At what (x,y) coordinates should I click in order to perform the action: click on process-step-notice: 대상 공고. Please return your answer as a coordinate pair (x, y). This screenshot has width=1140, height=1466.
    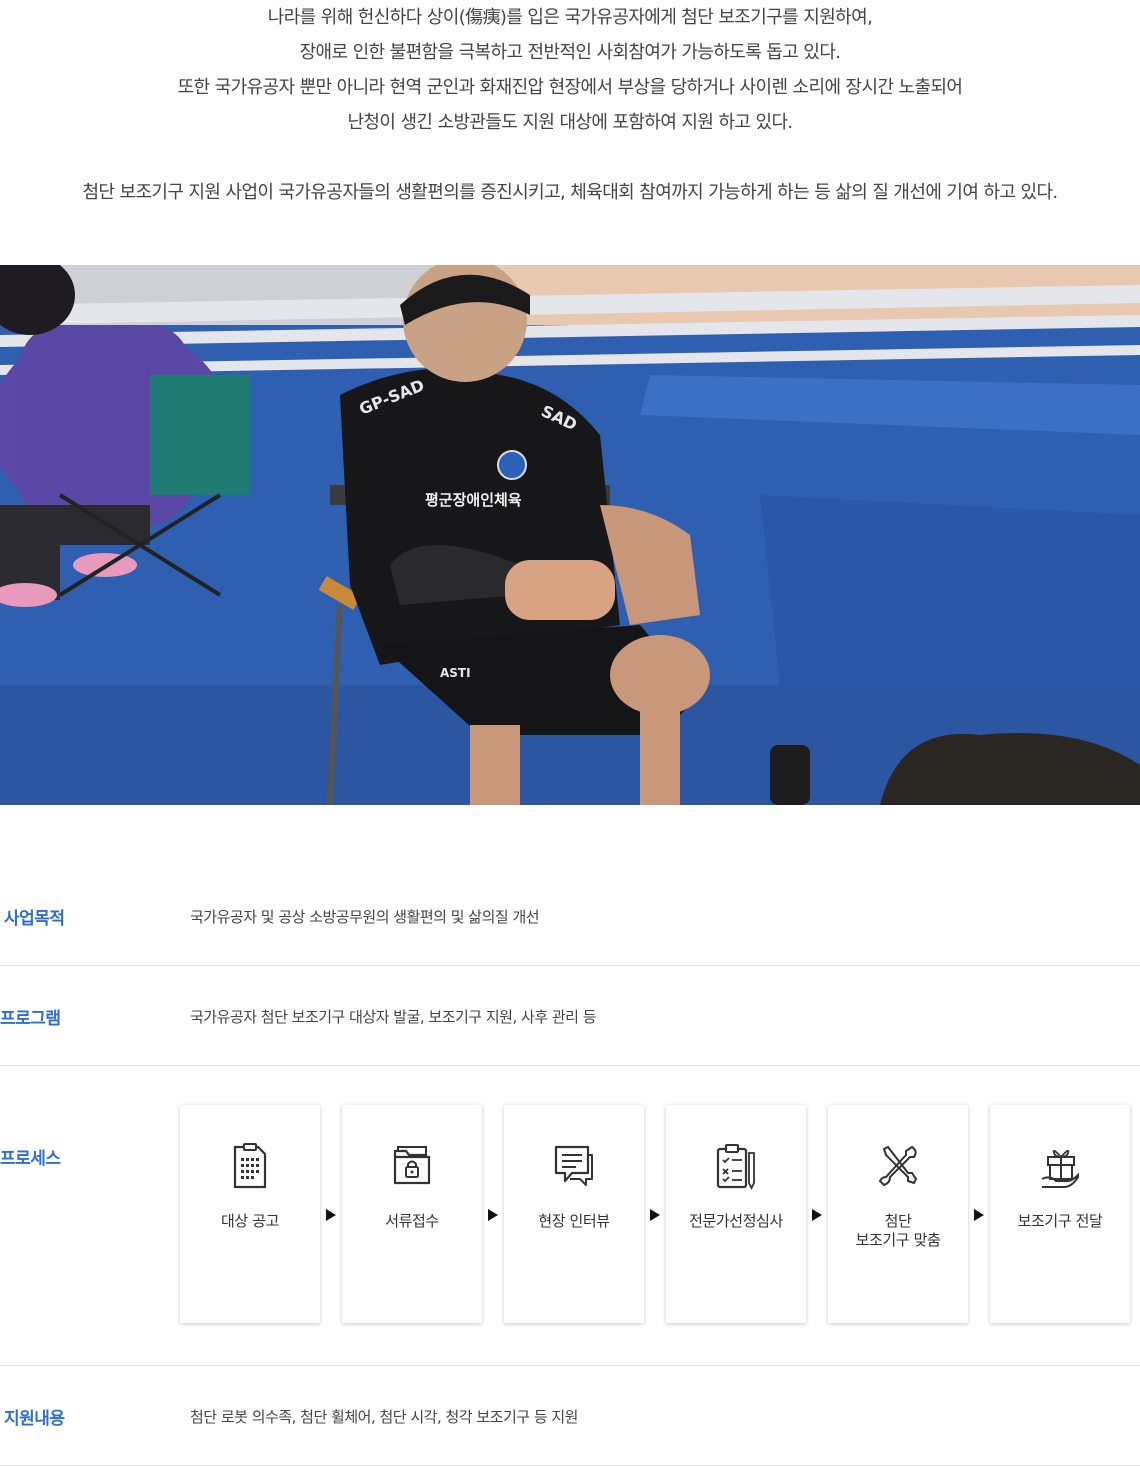
    Looking at the image, I should click on (250, 1214).